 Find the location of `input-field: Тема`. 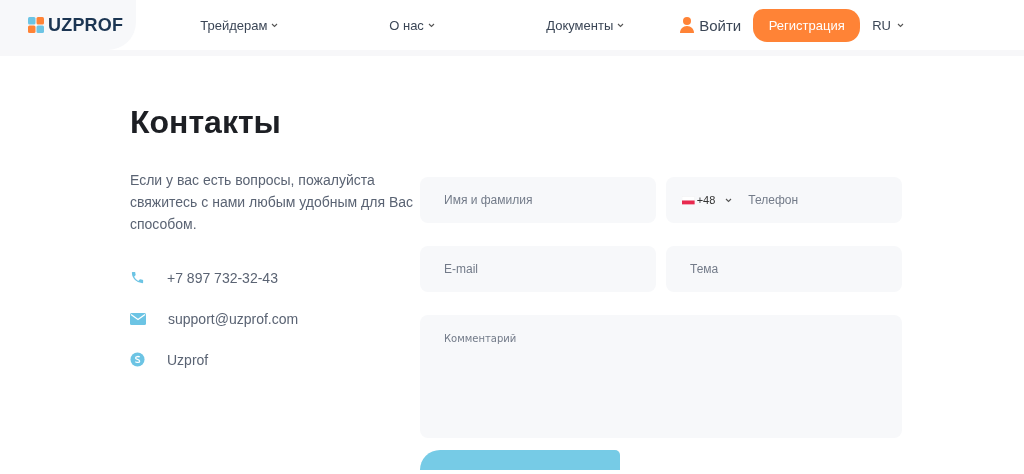

input-field: Тема is located at coordinates (784, 269).